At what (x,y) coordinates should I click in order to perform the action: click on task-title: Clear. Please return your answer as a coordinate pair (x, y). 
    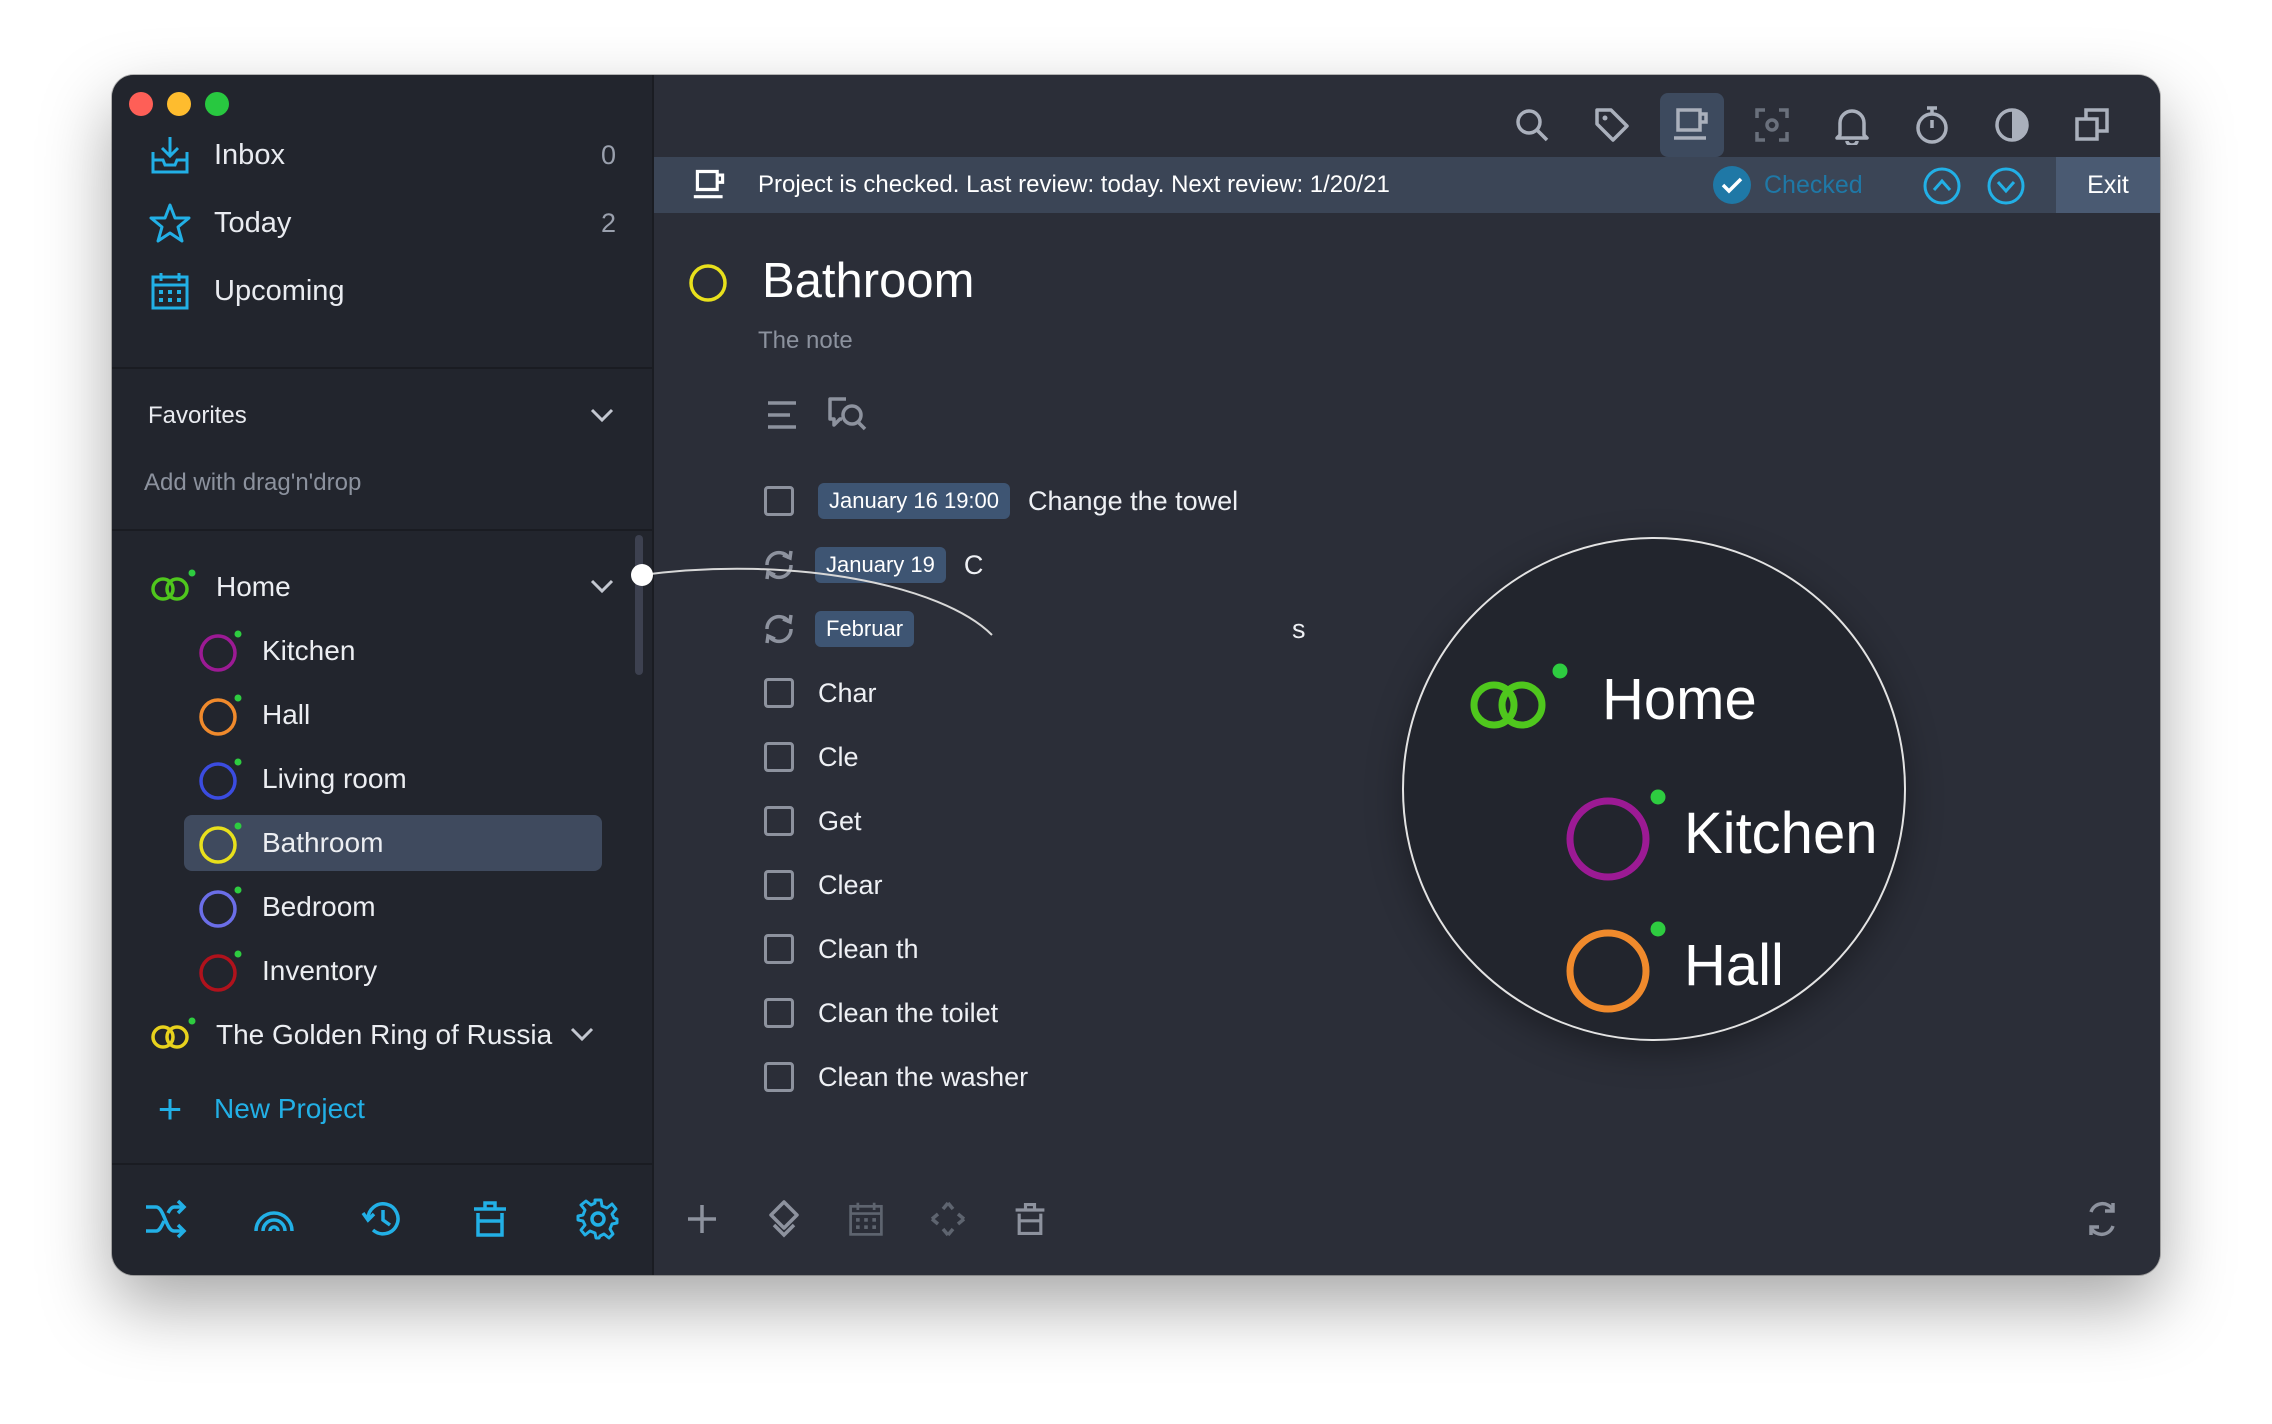
    Looking at the image, I should click on (850, 885).